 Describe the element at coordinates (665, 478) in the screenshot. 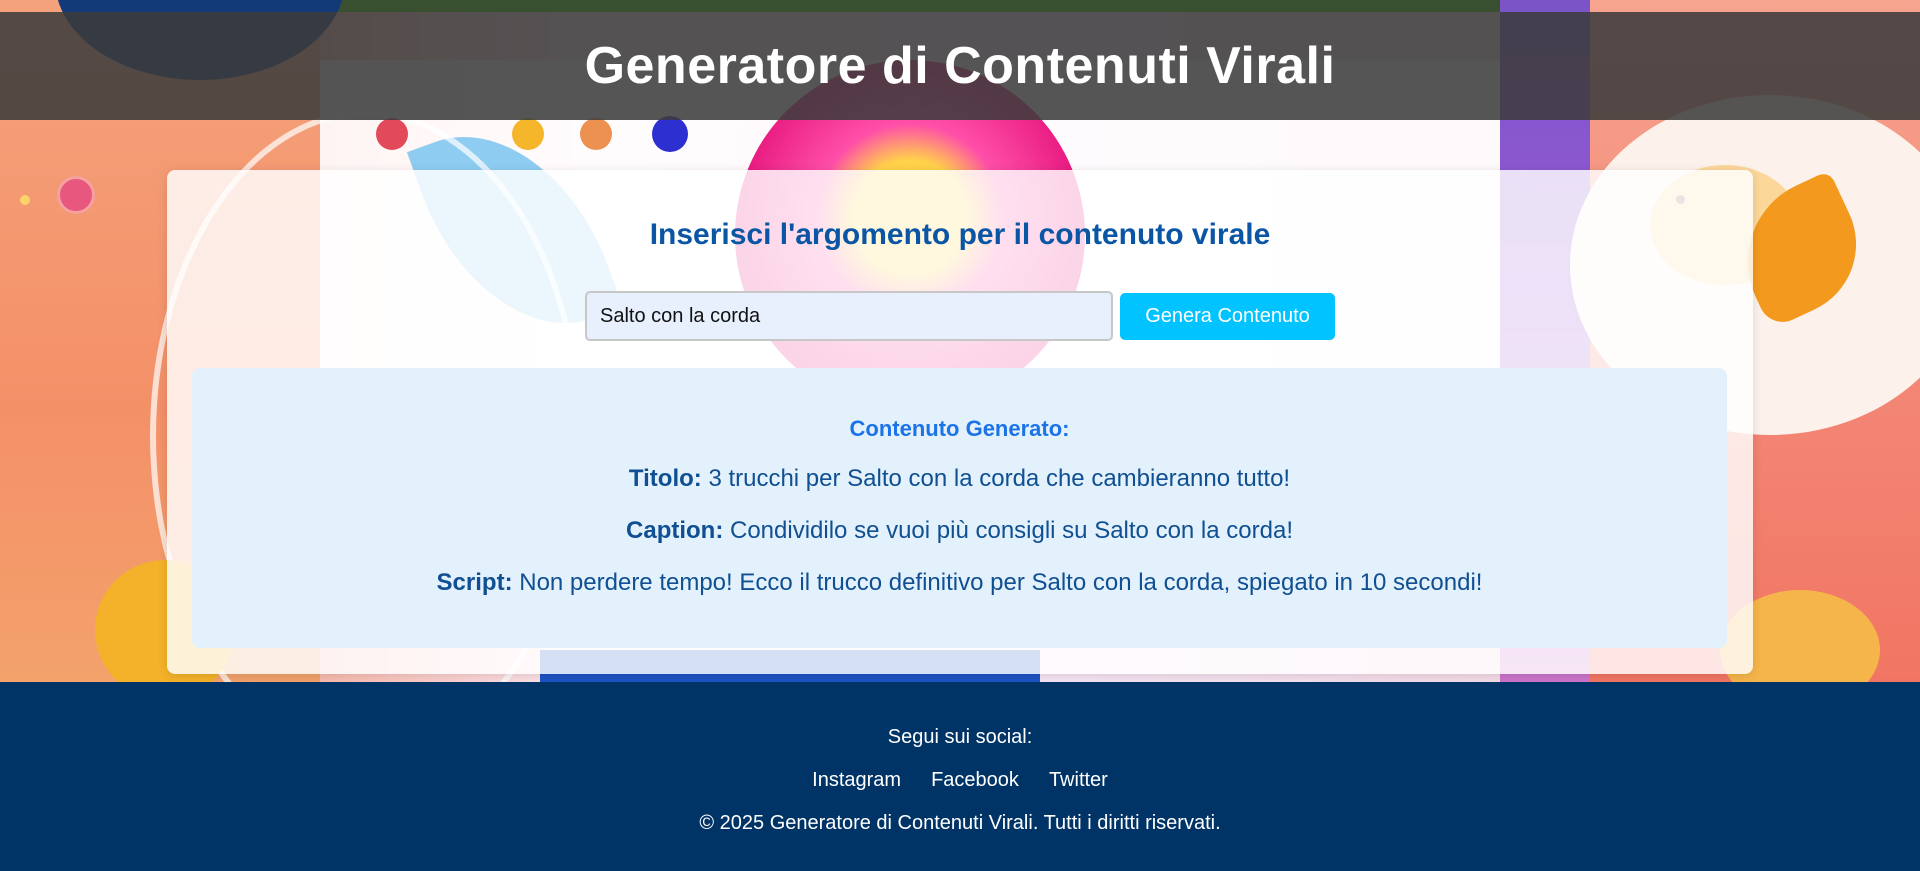

I see `title-label: Titolo:` at that location.